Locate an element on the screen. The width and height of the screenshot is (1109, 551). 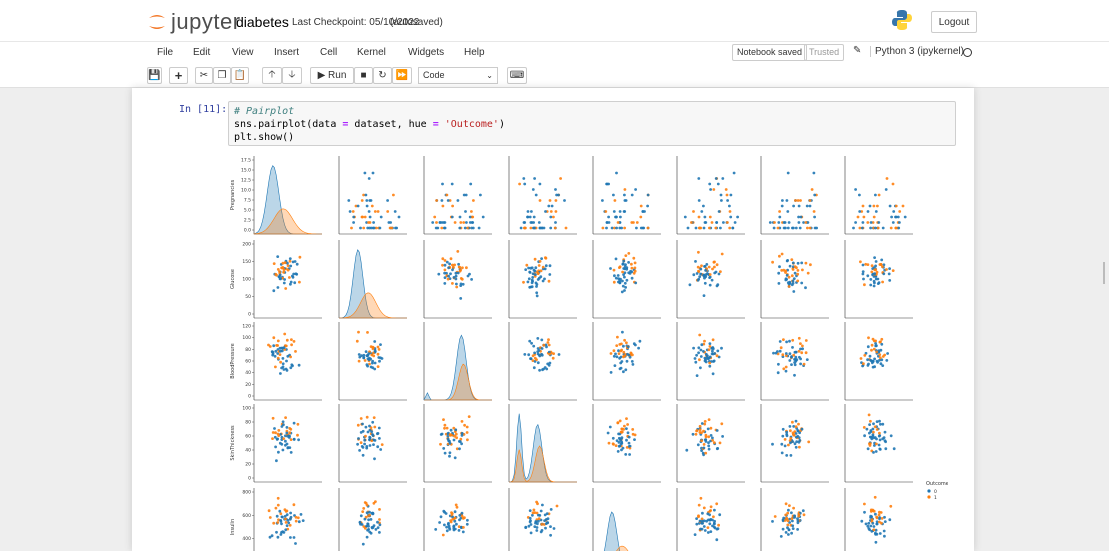
logout-button: Logout is located at coordinates (954, 22).